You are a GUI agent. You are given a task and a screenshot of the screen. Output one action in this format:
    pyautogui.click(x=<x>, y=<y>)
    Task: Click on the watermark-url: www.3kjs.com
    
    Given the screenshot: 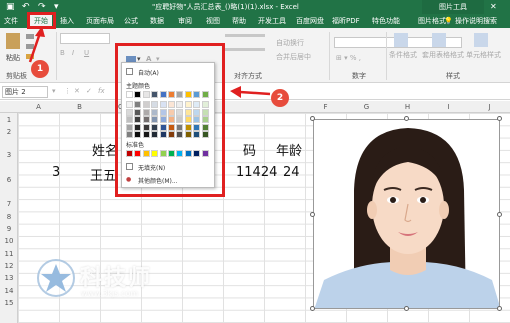 What is the action you would take?
    pyautogui.click(x=110, y=293)
    